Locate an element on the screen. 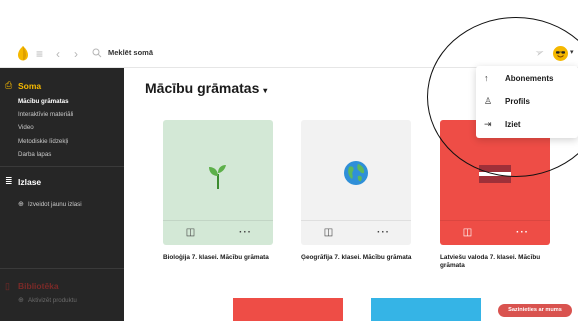  book-card-geography: ◫ ··· is located at coordinates (356, 182).